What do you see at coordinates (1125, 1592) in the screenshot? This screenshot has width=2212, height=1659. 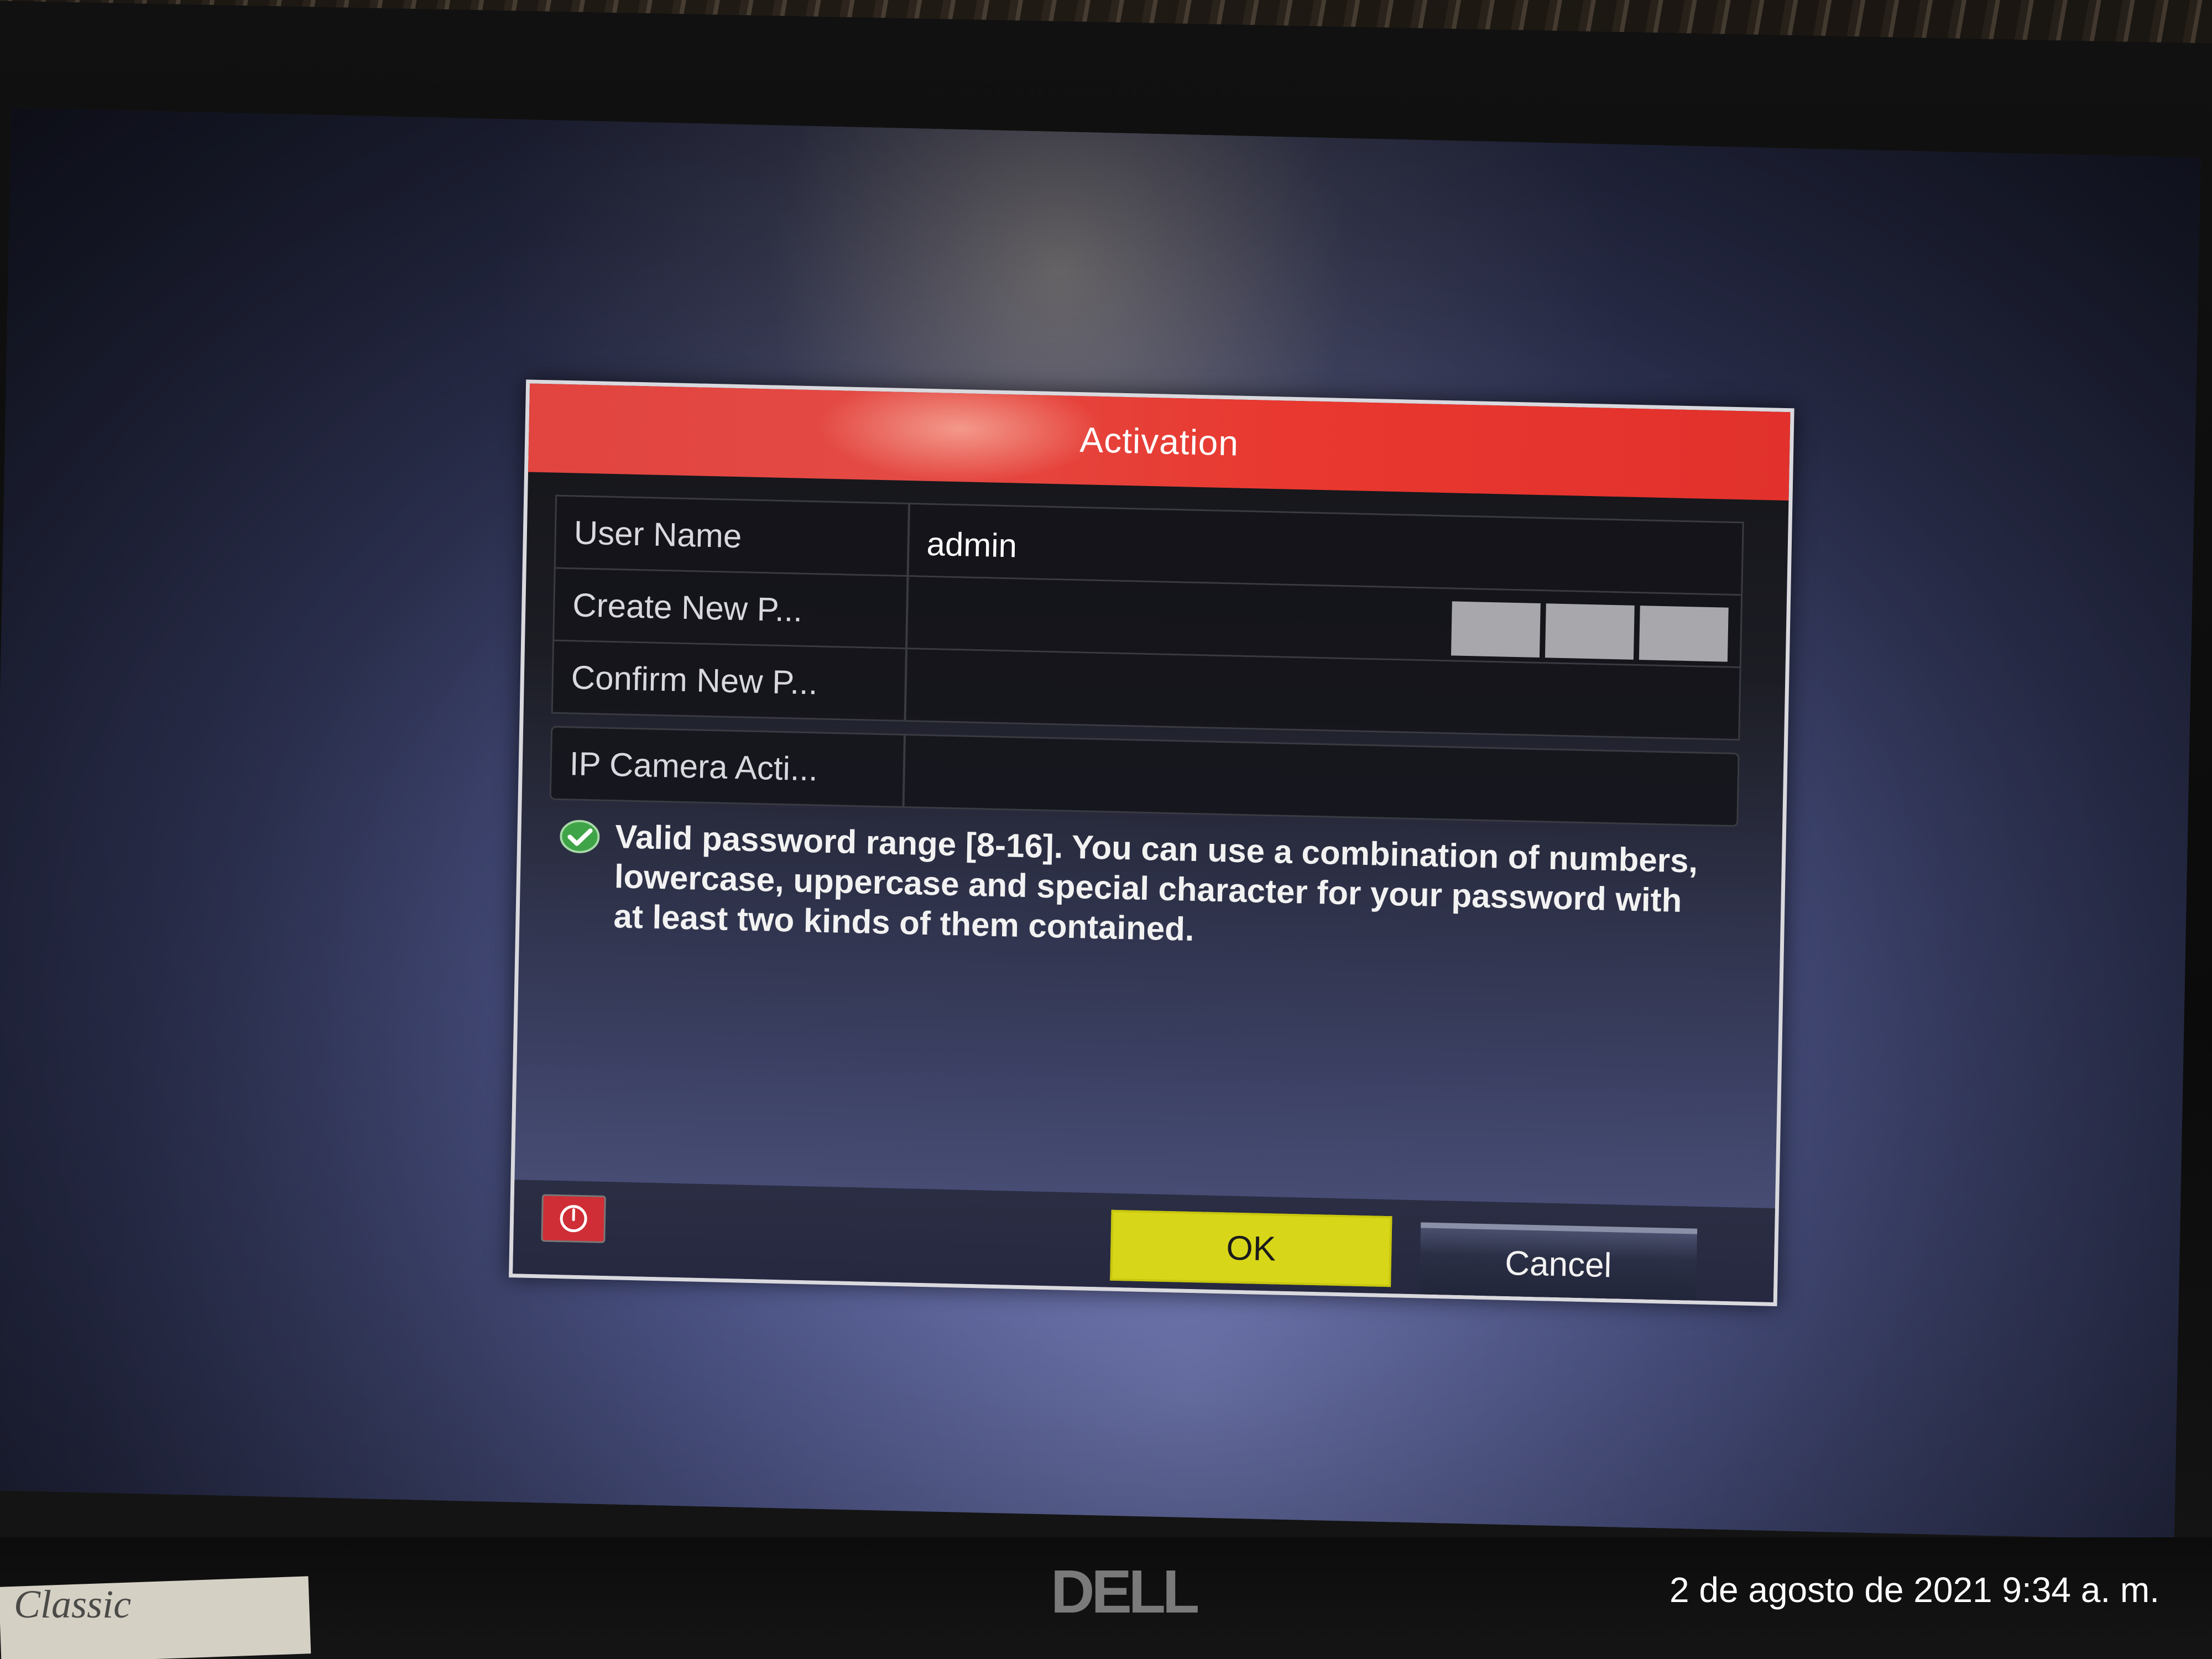 I see `dell-logo: DELL` at bounding box center [1125, 1592].